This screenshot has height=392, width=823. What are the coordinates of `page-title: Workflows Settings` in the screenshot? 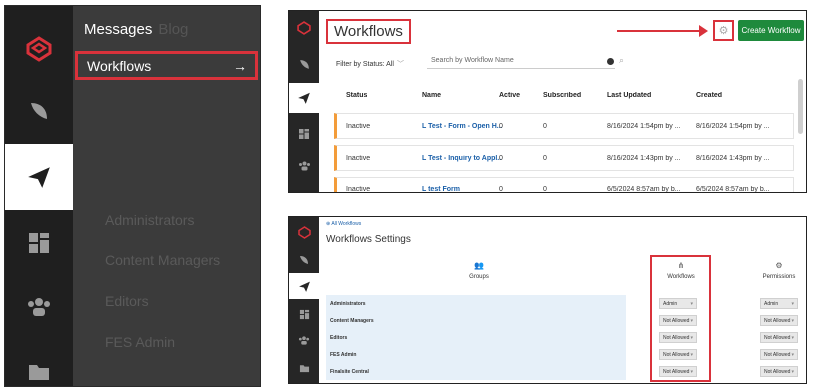 It's located at (368, 239).